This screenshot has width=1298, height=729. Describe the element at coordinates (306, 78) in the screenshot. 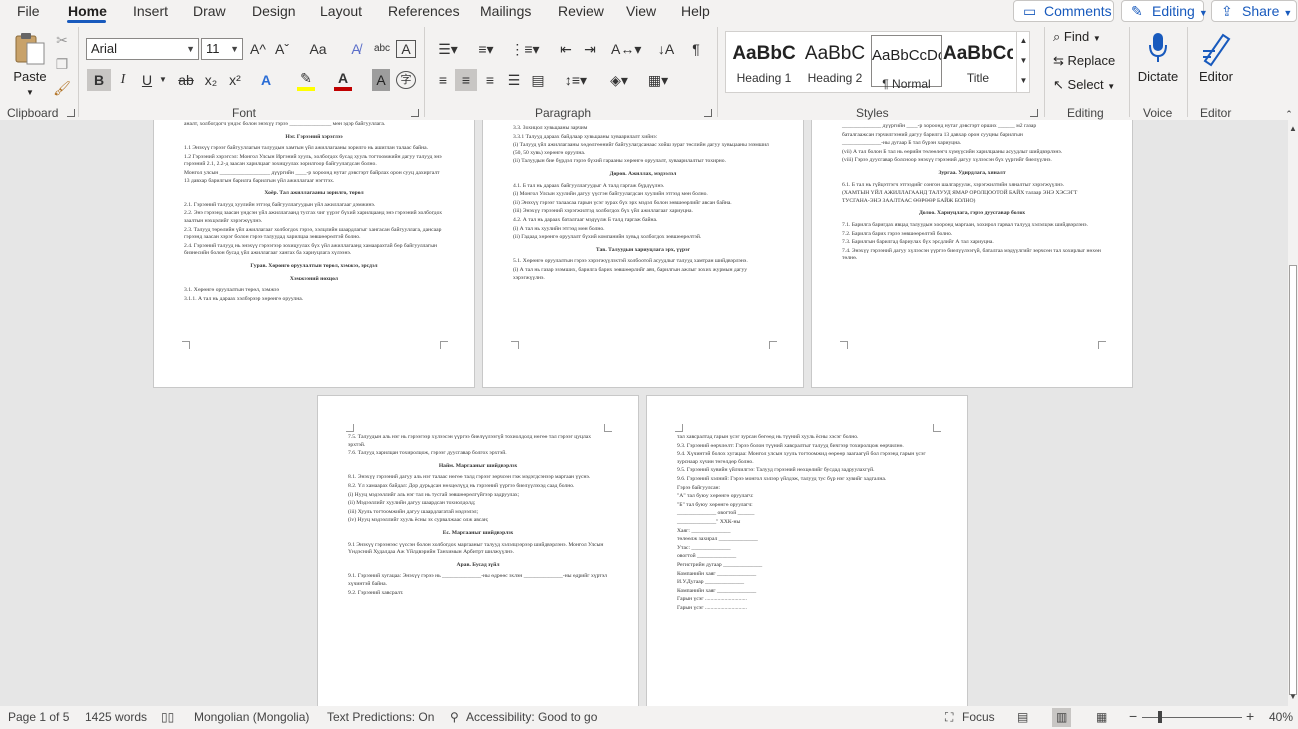

I see `highlight-pen-icon: ✎` at that location.